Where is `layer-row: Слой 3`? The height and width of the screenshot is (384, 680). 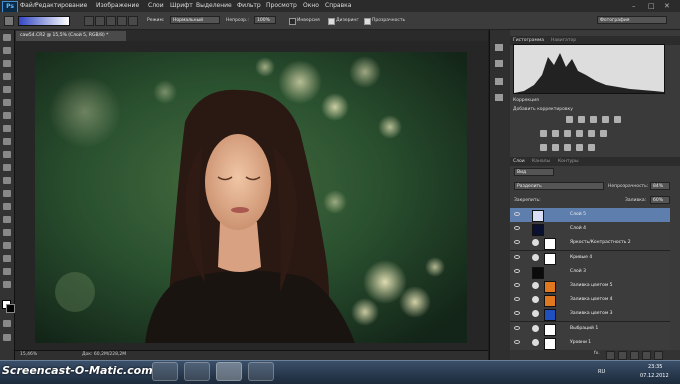 layer-row: Слой 3 is located at coordinates (590, 272).